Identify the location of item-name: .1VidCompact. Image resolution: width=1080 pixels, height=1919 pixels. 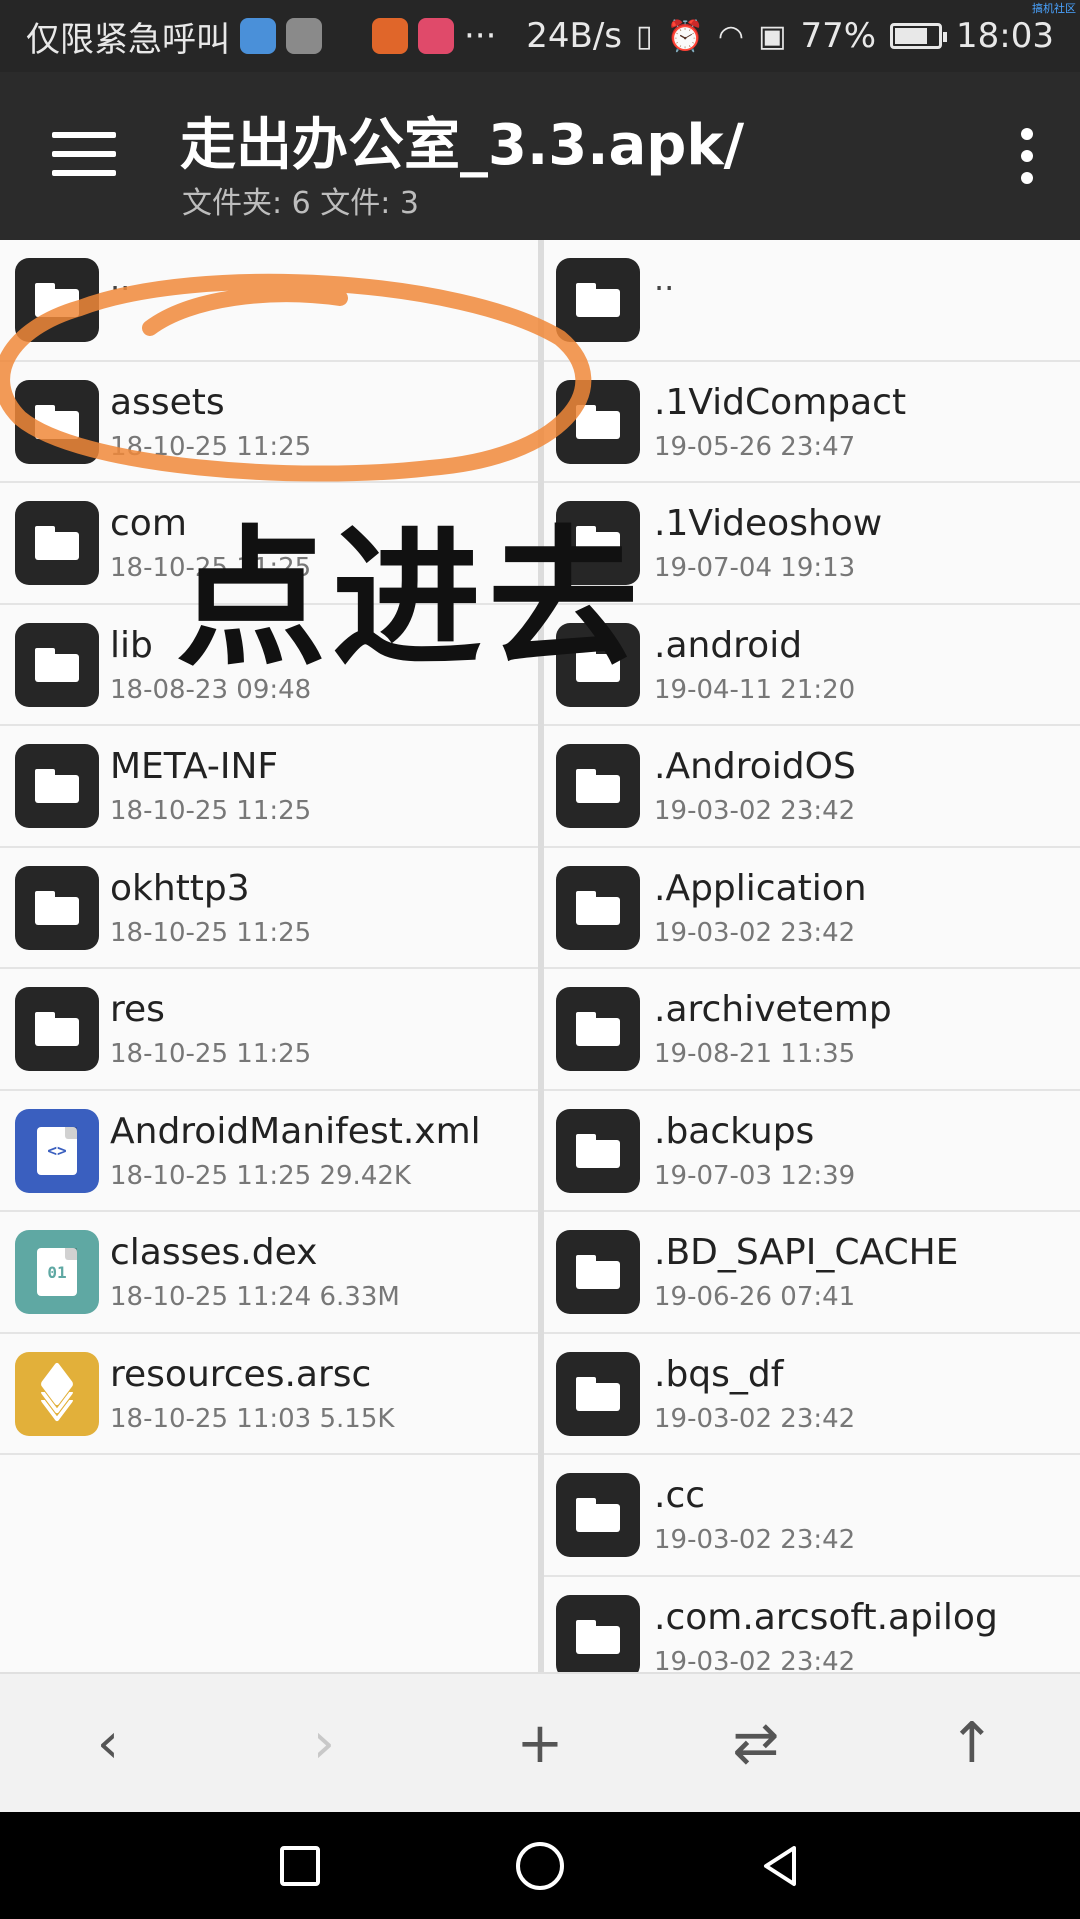
(780, 402).